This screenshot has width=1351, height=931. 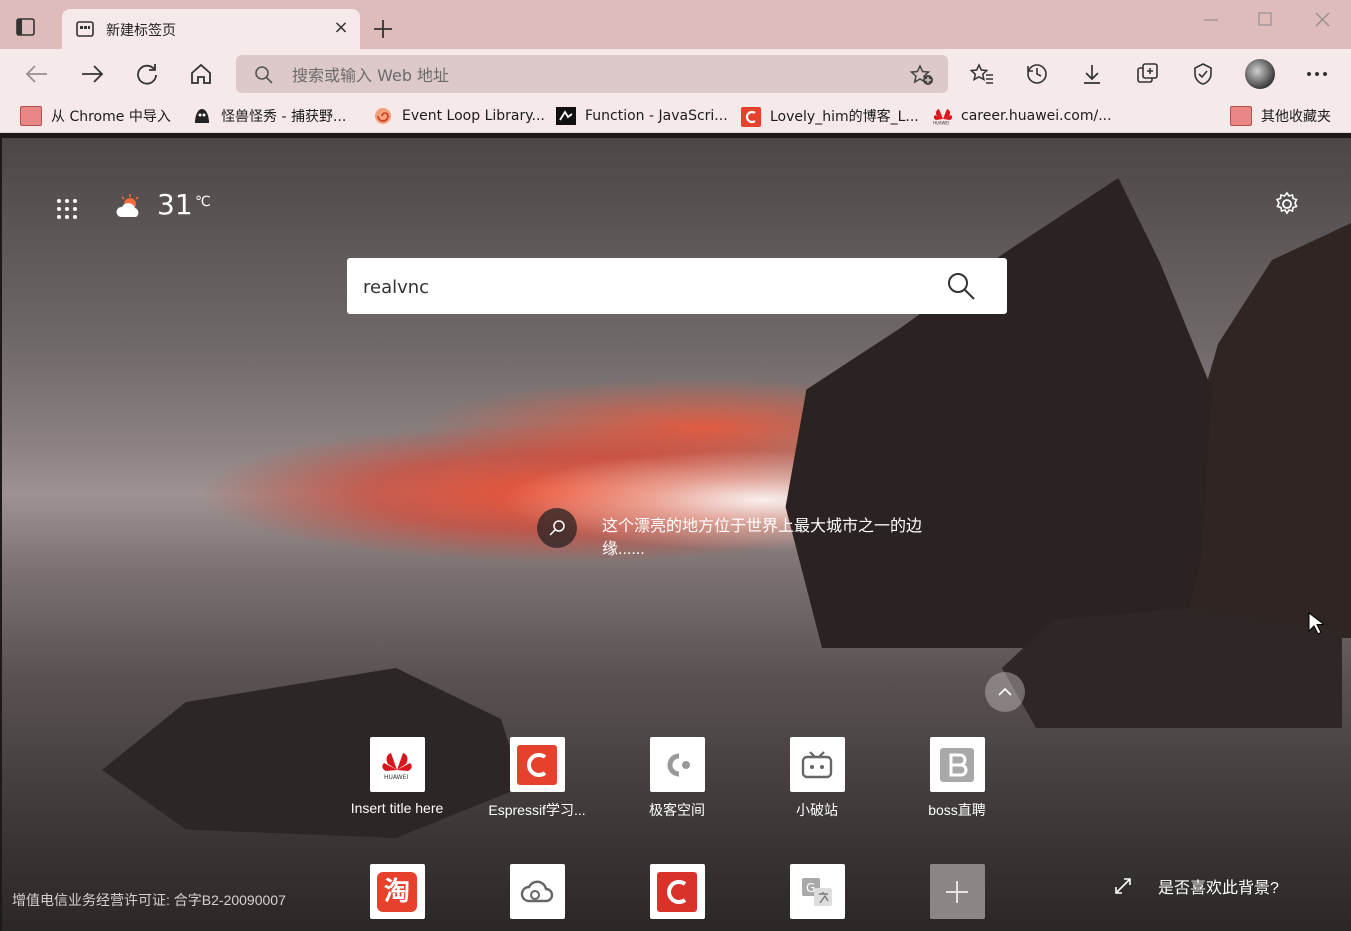 I want to click on translate-icon: G, so click(x=817, y=891).